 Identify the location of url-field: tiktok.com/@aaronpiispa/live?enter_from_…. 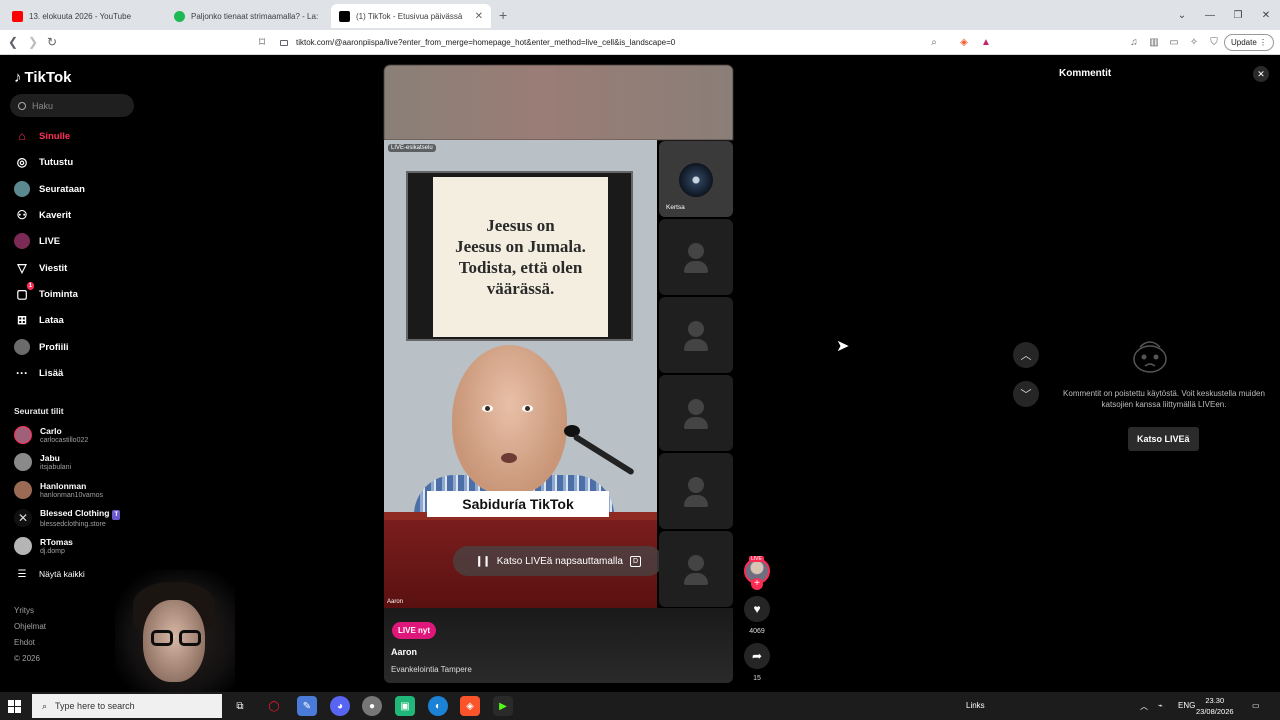
(614, 42).